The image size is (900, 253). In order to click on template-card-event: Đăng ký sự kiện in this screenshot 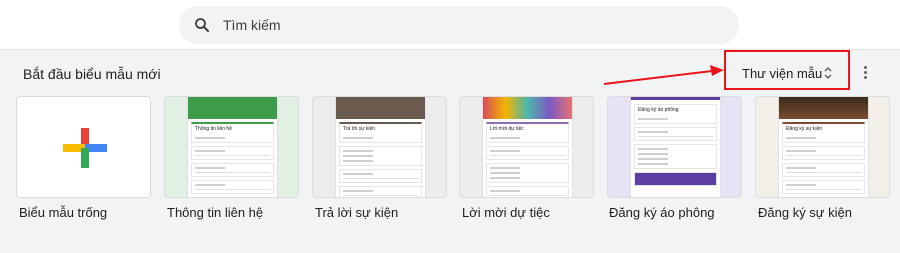, I will do `click(822, 147)`.